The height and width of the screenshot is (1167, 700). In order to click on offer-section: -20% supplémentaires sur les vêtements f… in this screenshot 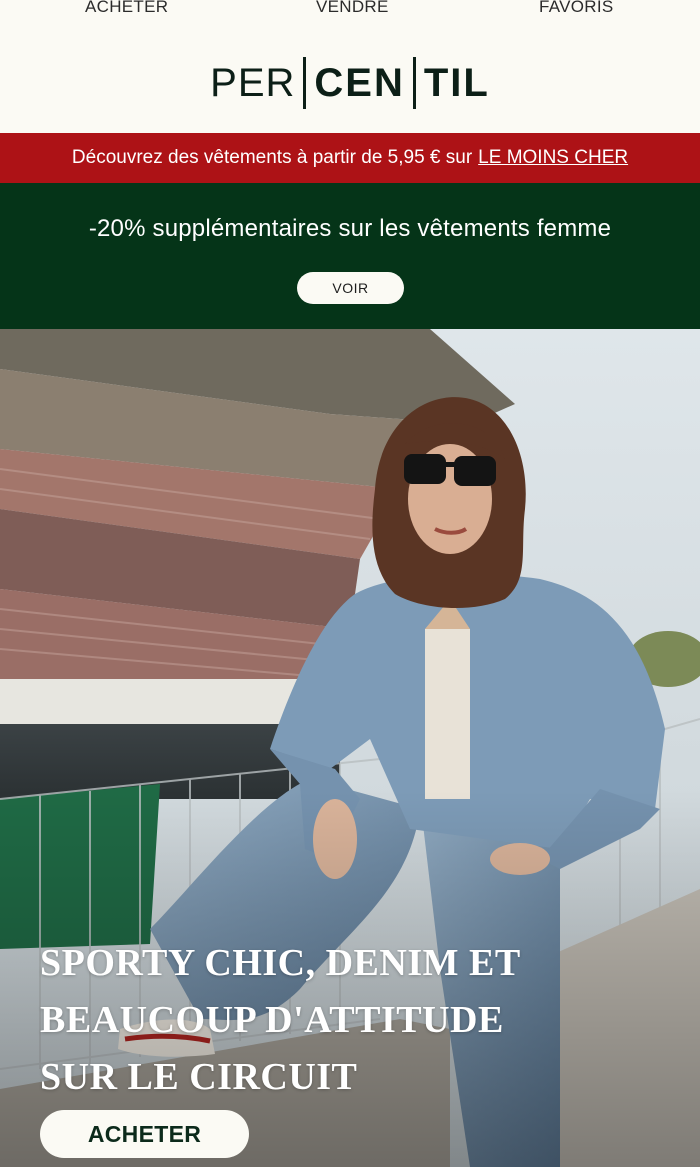, I will do `click(350, 256)`.